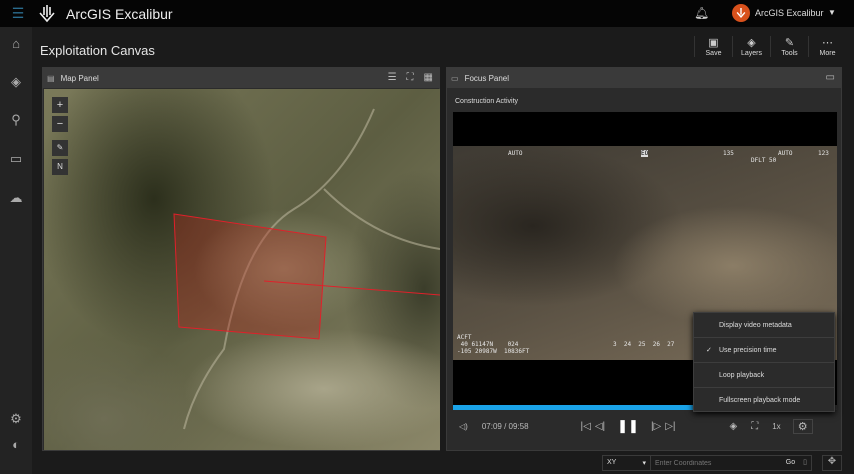 This screenshot has height=474, width=854. What do you see at coordinates (428, 77) in the screenshot?
I see `basemap-icon: ▦` at bounding box center [428, 77].